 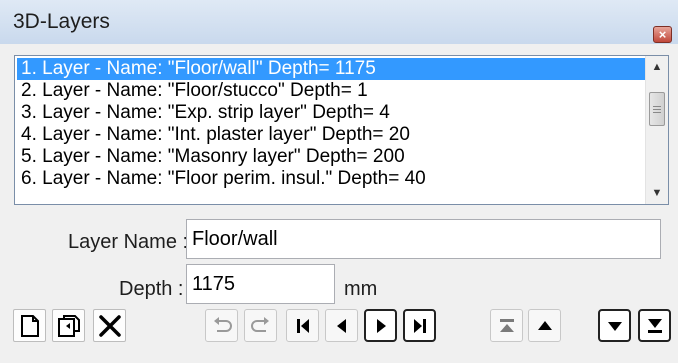 I want to click on first-button, so click(x=302, y=325).